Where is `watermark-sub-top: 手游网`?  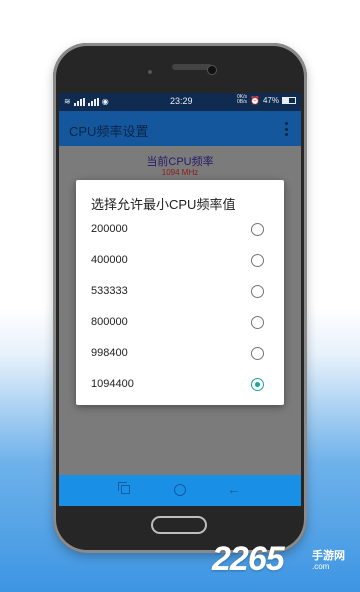
watermark-sub-top: 手游网 is located at coordinates (328, 556).